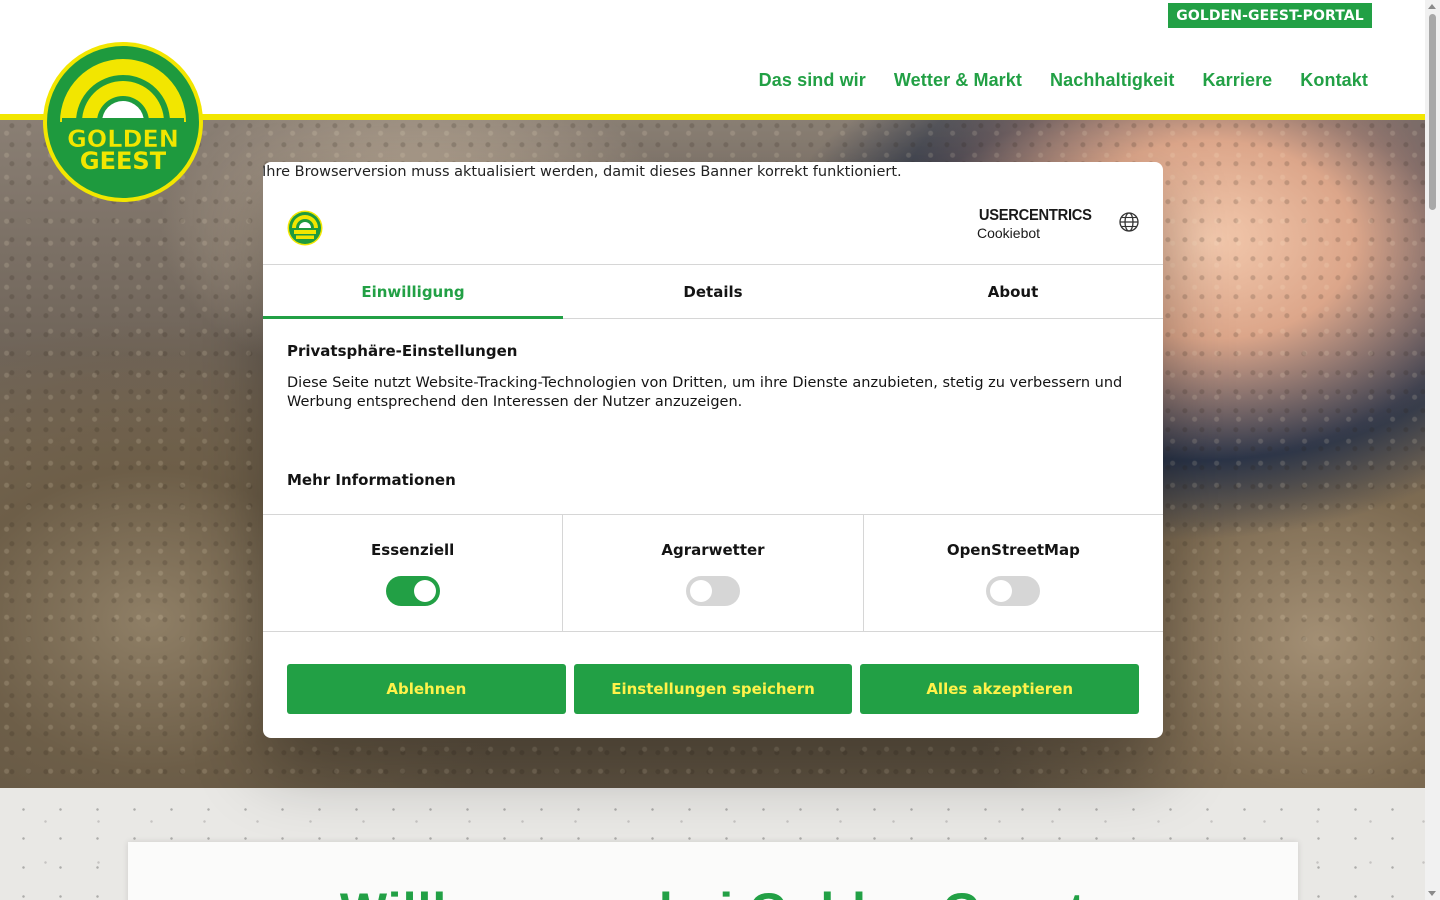  Describe the element at coordinates (413, 292) in the screenshot. I see `tab-einwilligung: Einwilligung` at that location.